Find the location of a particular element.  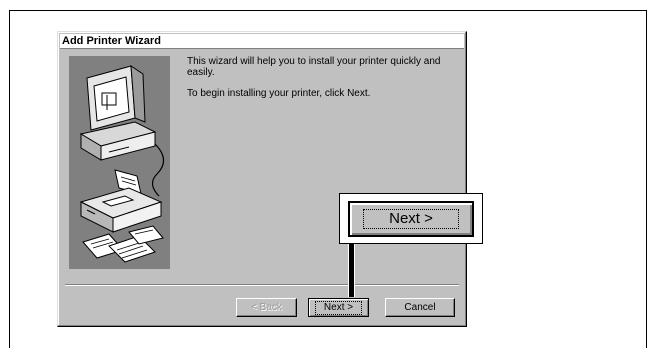

dialog-title: Add Printer Wizard is located at coordinates (262, 41).